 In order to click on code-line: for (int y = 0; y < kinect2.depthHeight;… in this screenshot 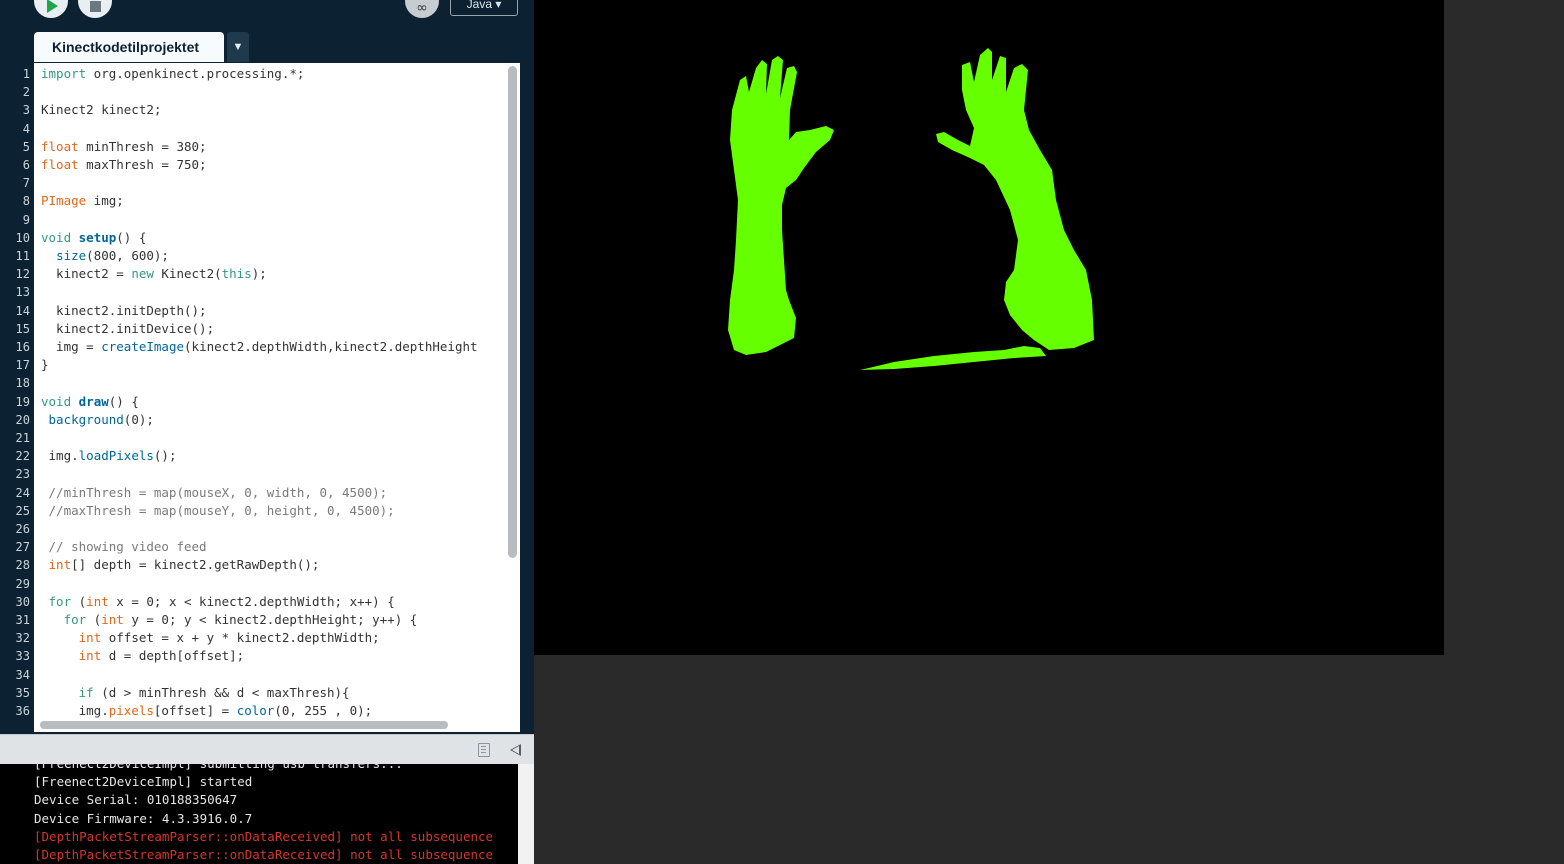, I will do `click(229, 620)`.